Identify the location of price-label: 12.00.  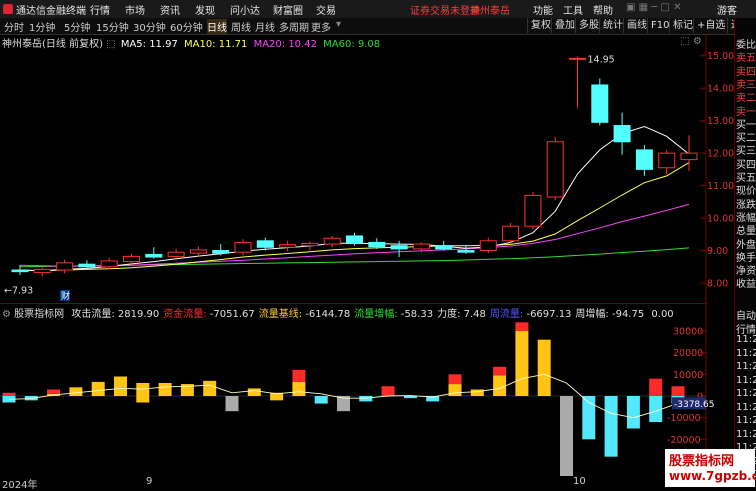
(720, 154).